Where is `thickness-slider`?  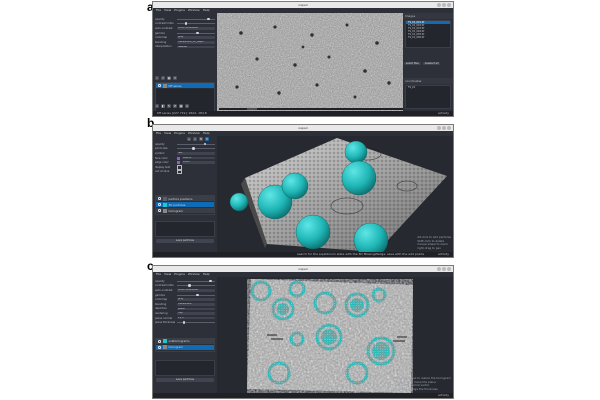
thickness-slider is located at coordinates (196, 322).